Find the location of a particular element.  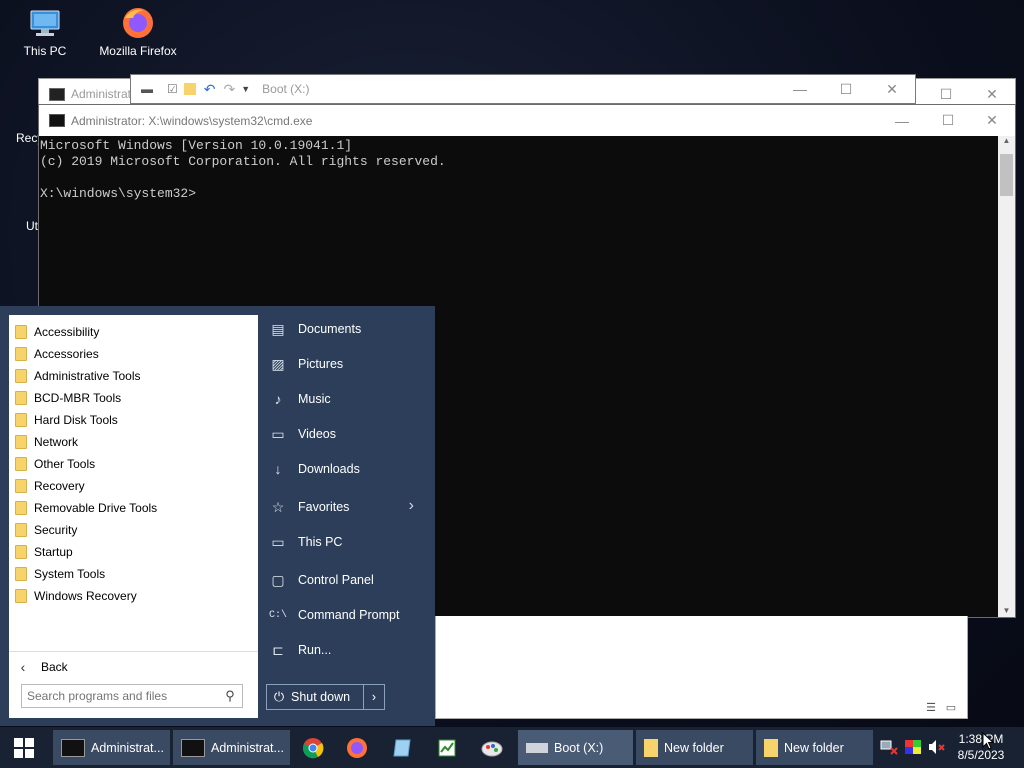

pinned-paint is located at coordinates (492, 747).